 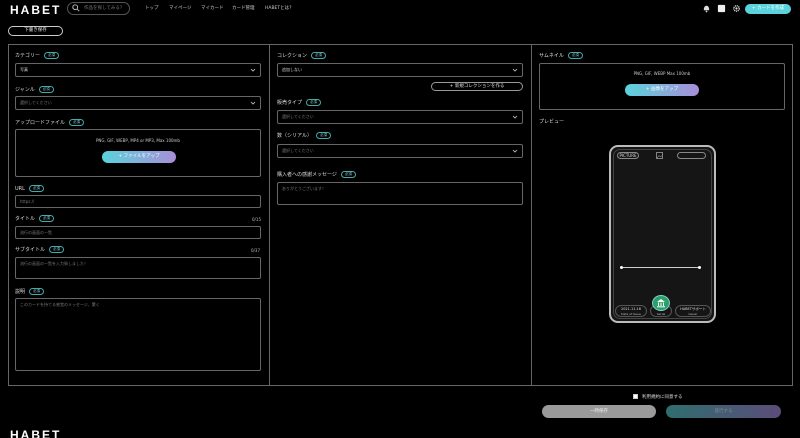 What do you see at coordinates (621, 267) in the screenshot?
I see `preview-slider-dot-start` at bounding box center [621, 267].